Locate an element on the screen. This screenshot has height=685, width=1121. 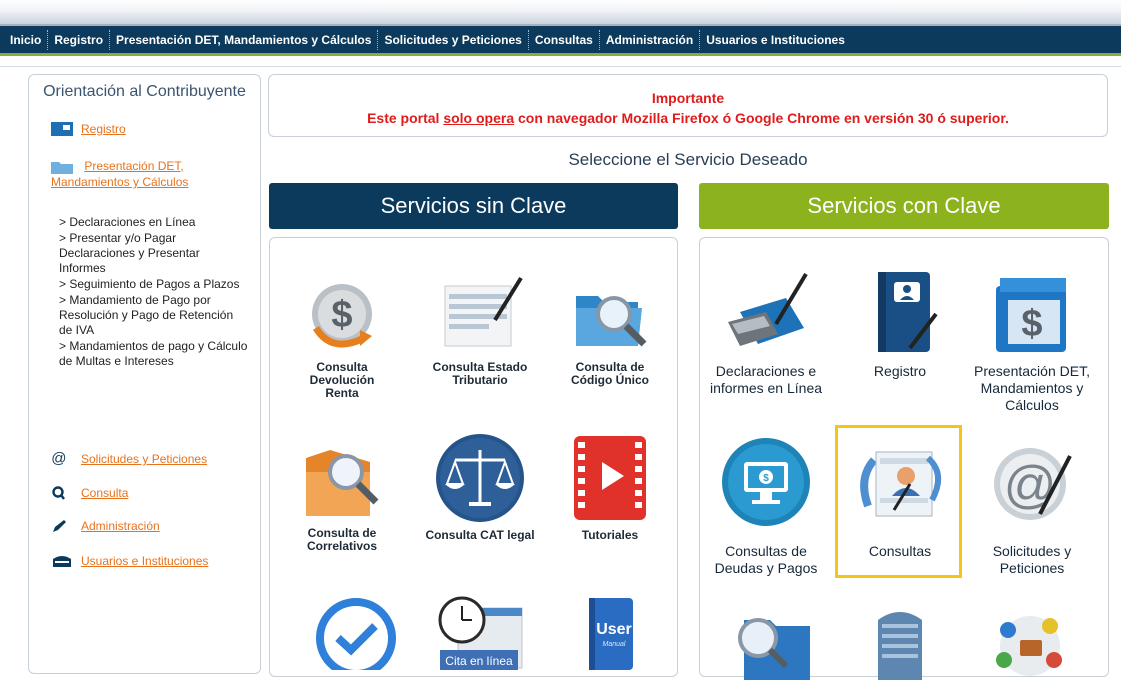
at-sign-icon: @ is located at coordinates (59, 458).